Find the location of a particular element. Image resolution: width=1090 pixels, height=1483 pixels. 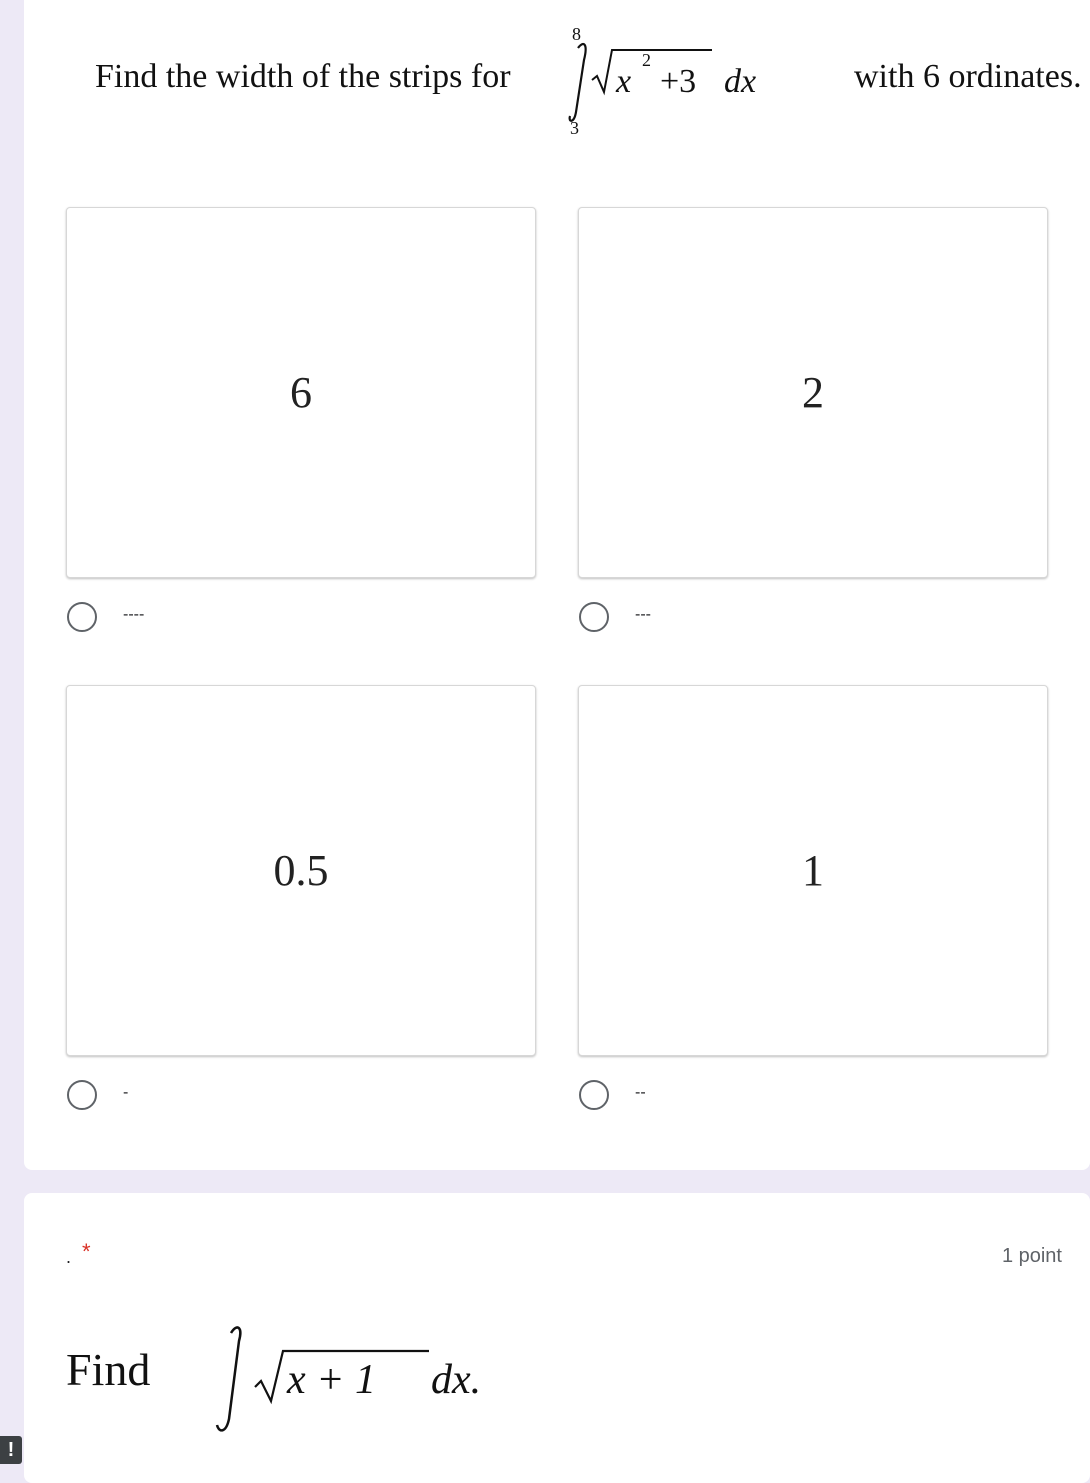

integral-differential: dx is located at coordinates (740, 81).